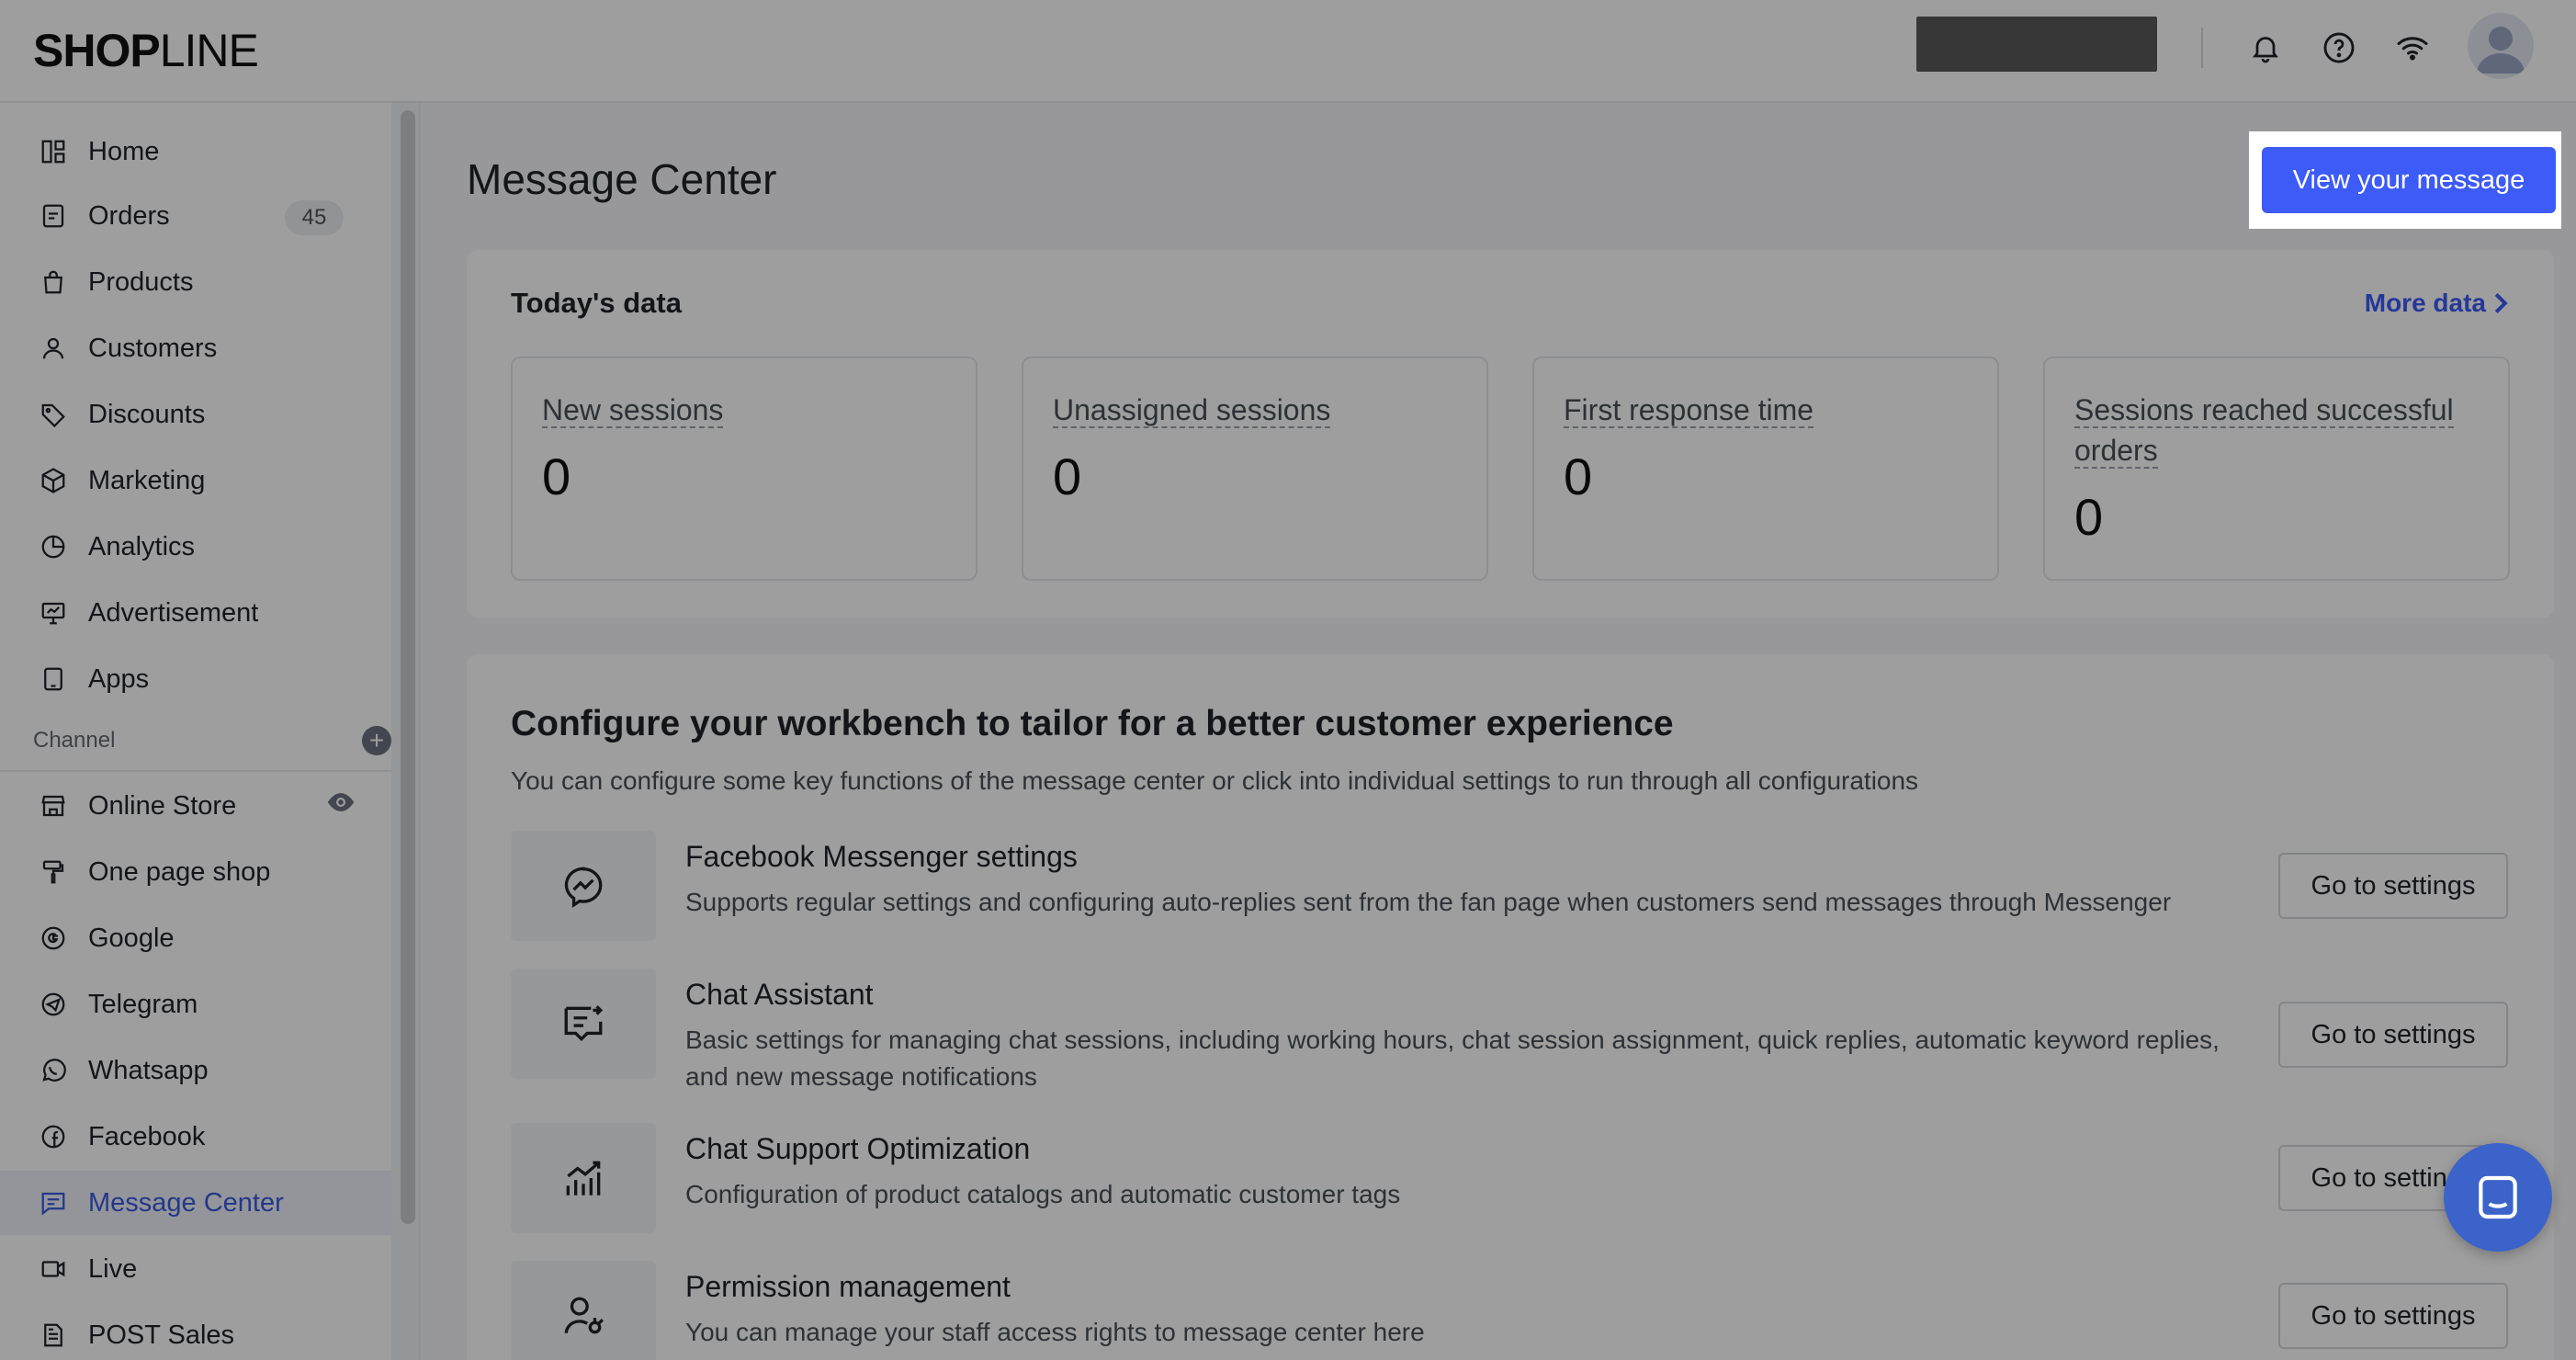  What do you see at coordinates (212, 740) in the screenshot?
I see `channel-header: Channel +` at bounding box center [212, 740].